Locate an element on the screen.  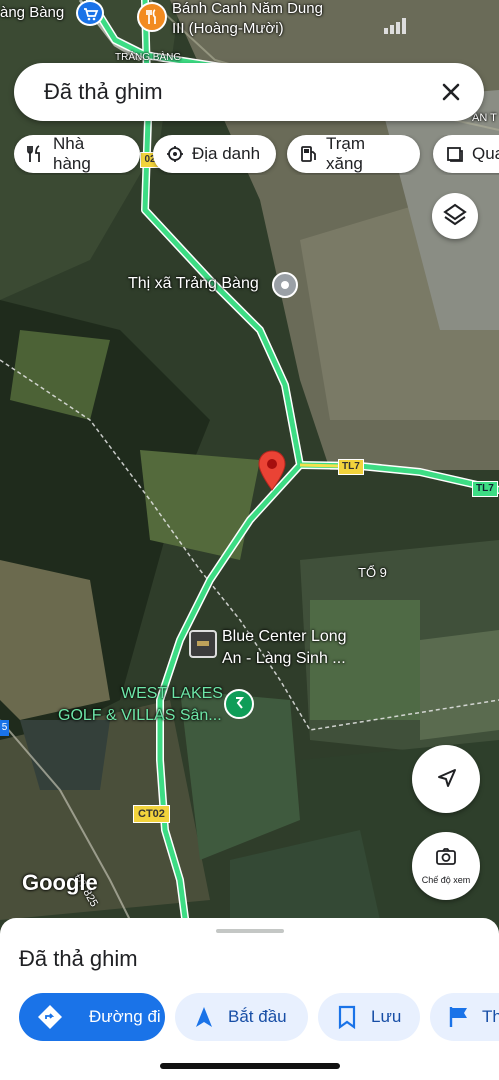
google-logo: Google is located at coordinates (60, 882).